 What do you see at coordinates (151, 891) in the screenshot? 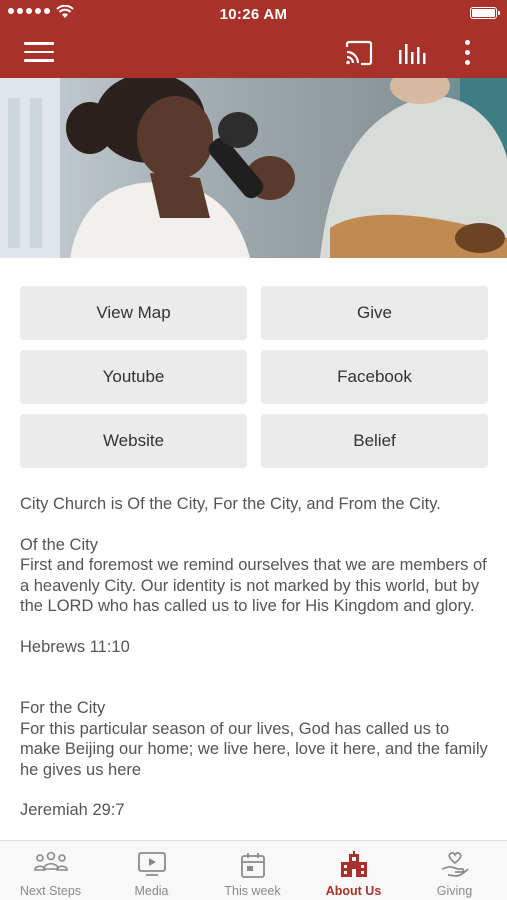
I see `tab-label: Media` at bounding box center [151, 891].